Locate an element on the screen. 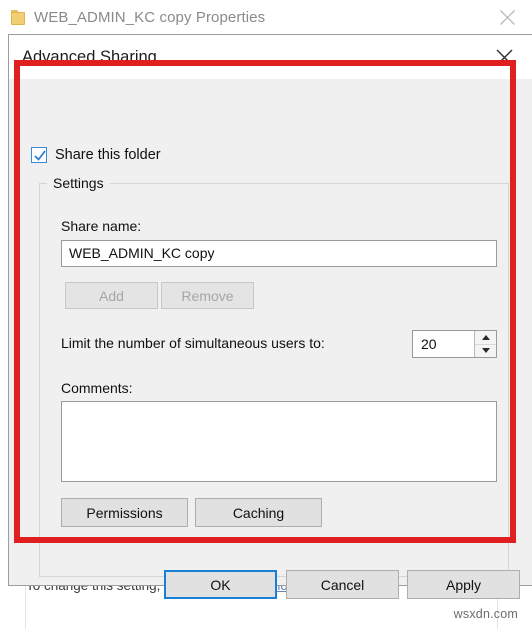  user-limit-value: 20 is located at coordinates (443, 344).